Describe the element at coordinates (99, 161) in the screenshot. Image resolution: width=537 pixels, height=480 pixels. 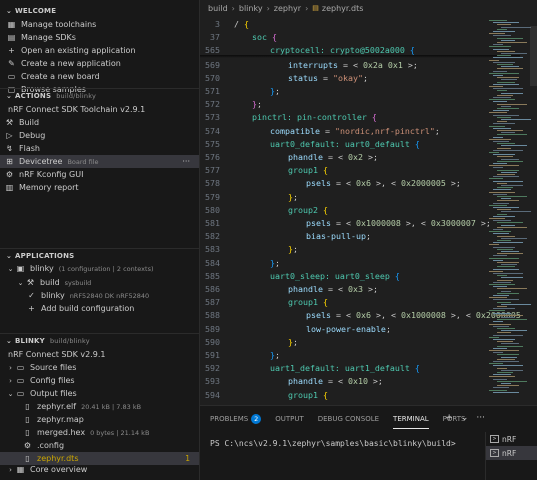
I see `action-item: ⊞ Devicetree Board file ···` at that location.